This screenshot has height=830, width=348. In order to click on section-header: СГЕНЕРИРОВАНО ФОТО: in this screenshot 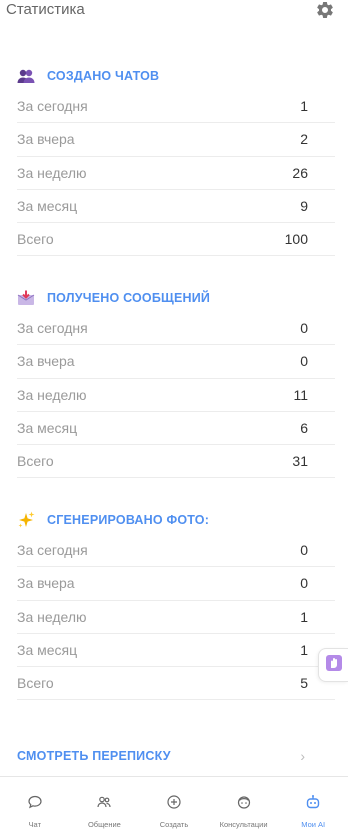, I will do `click(176, 520)`.